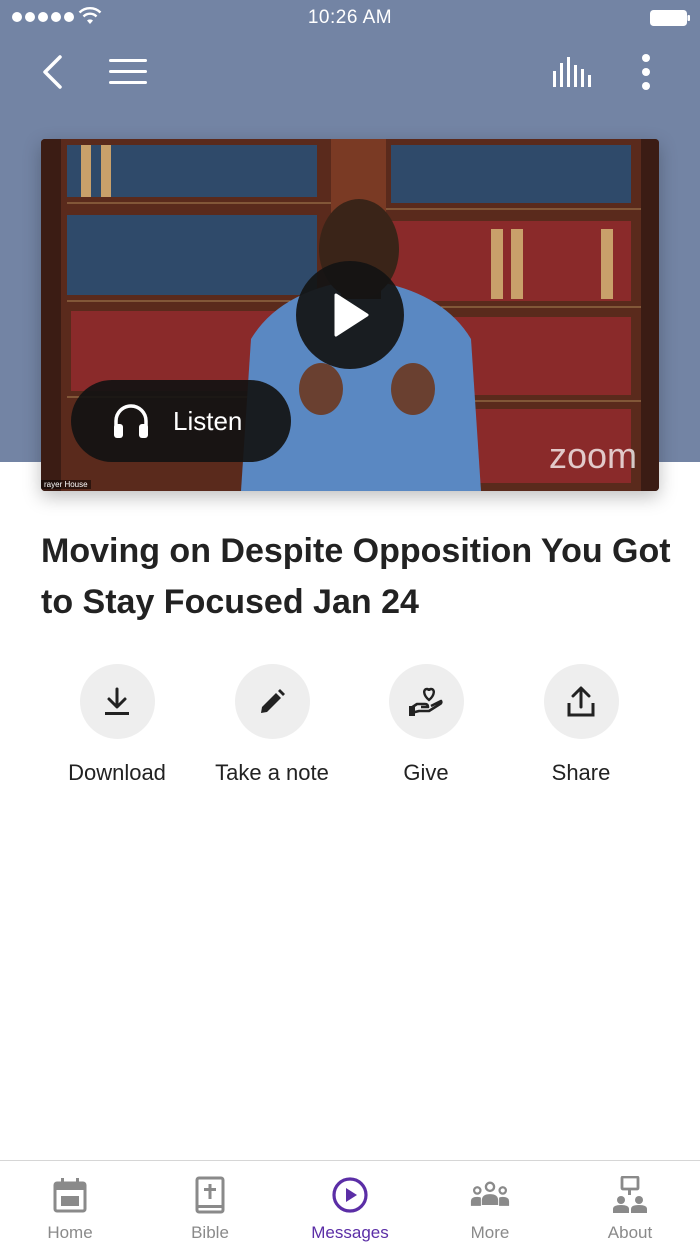 The width and height of the screenshot is (700, 1244). Describe the element at coordinates (630, 1232) in the screenshot. I see `tab-about-label: About` at that location.